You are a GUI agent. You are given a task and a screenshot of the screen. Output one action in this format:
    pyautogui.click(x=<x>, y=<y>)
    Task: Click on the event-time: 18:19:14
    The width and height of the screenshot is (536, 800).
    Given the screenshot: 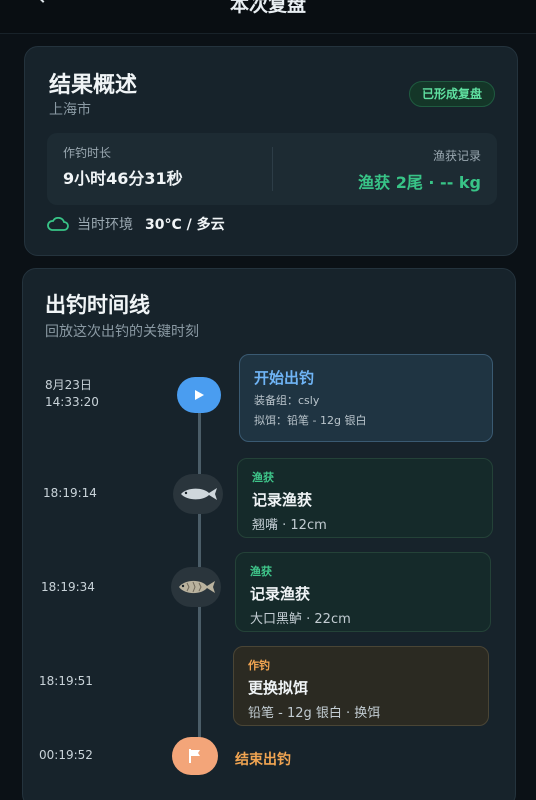 What is the action you would take?
    pyautogui.click(x=70, y=493)
    